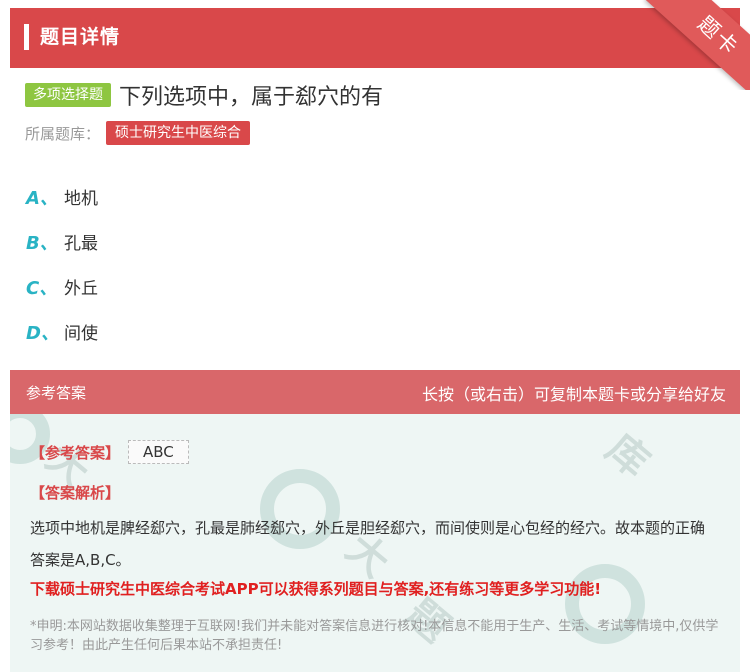  What do you see at coordinates (315, 588) in the screenshot?
I see `download-promo: 下载硕士研究生中医综合考试APP可以获得系列题目与答案,还有练习等更多学习功能!` at bounding box center [315, 588].